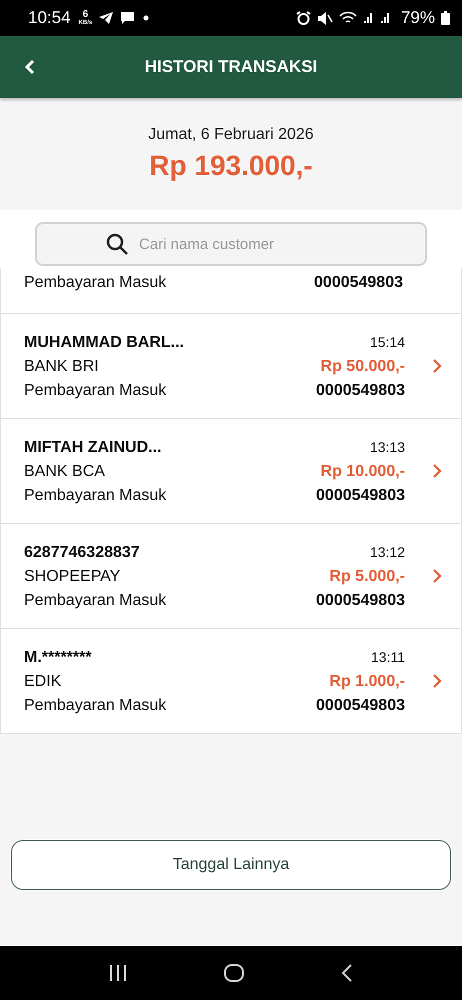 The image size is (462, 1000). What do you see at coordinates (388, 657) in the screenshot?
I see `transaction-time: 13:11` at bounding box center [388, 657].